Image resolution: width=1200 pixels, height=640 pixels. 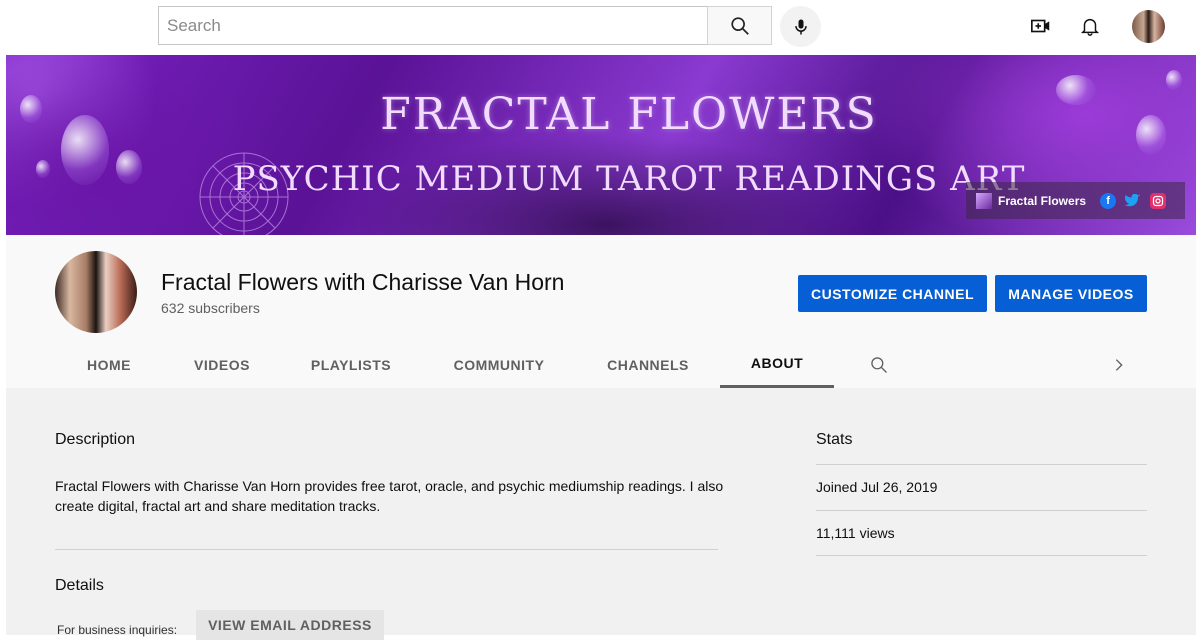 I want to click on manage-videos-button: MANAGE VIDEOS, so click(x=1071, y=293).